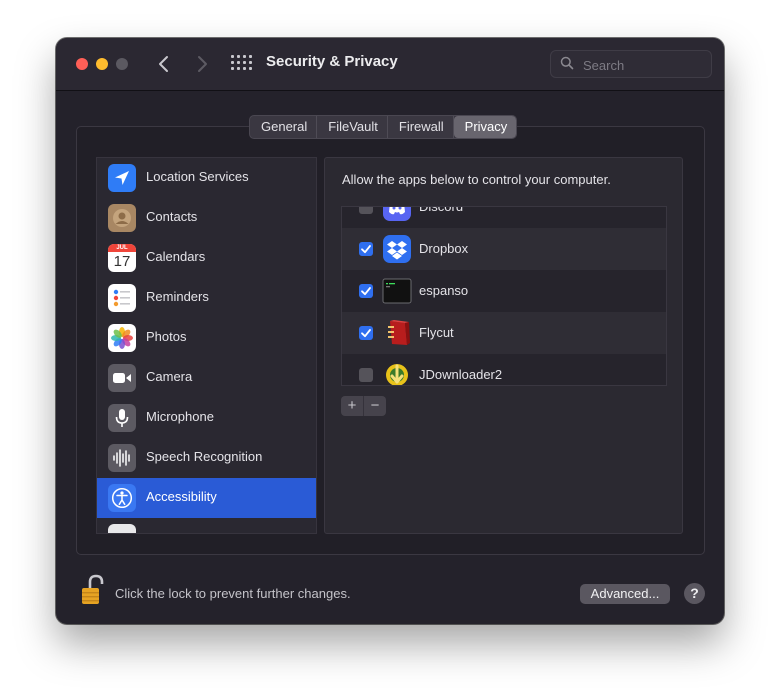 The height and width of the screenshot is (699, 780). I want to click on location-icon, so click(122, 178).